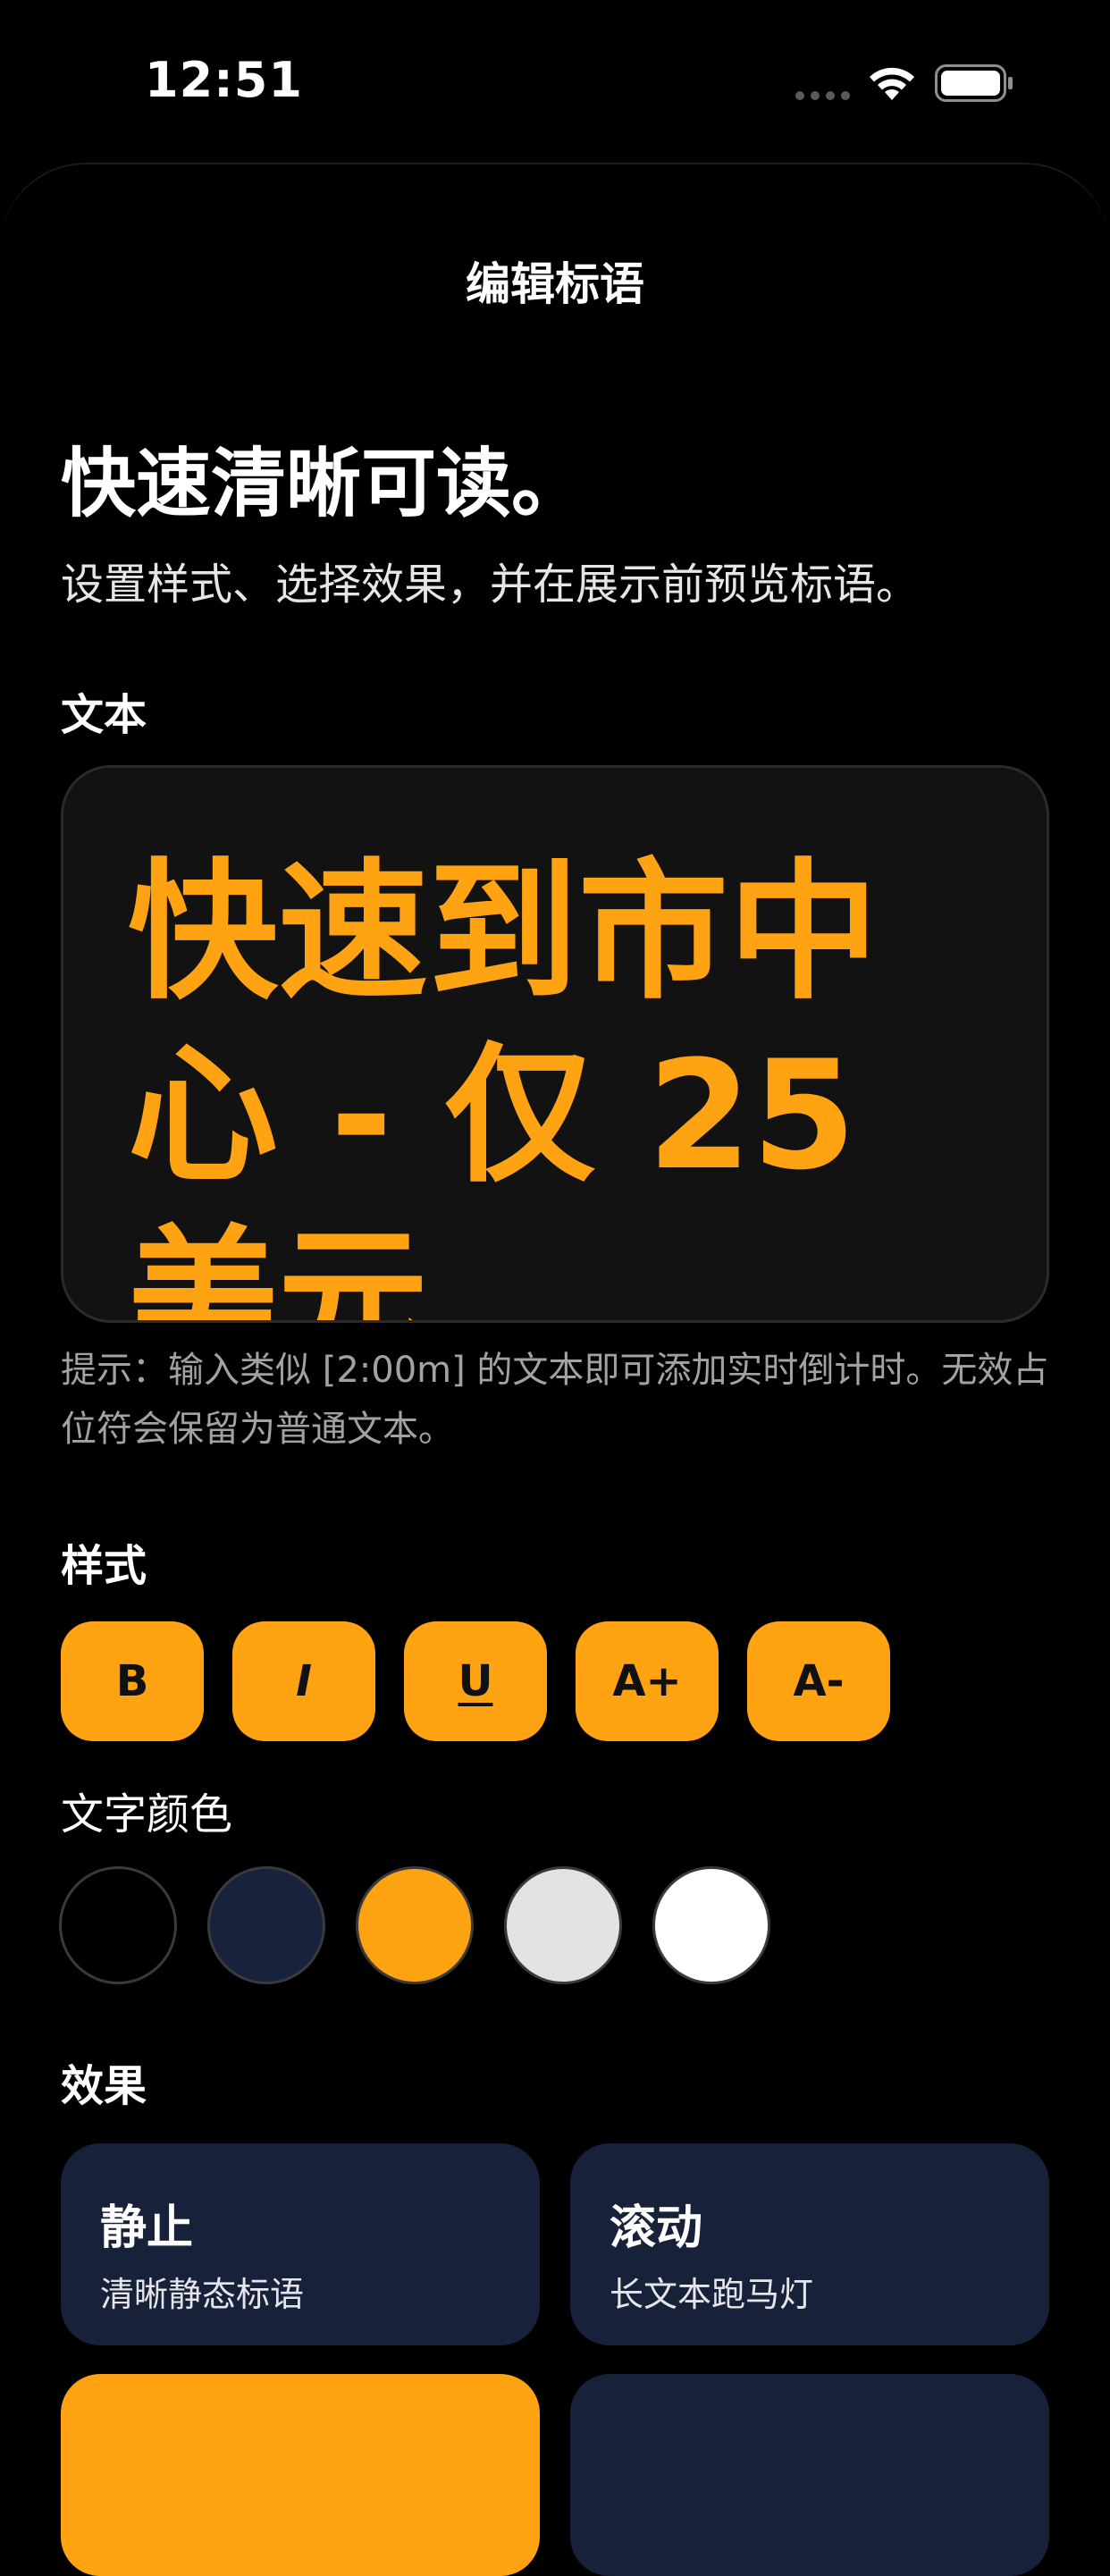 This screenshot has height=2576, width=1110. I want to click on decrease-size-button: A-, so click(818, 1681).